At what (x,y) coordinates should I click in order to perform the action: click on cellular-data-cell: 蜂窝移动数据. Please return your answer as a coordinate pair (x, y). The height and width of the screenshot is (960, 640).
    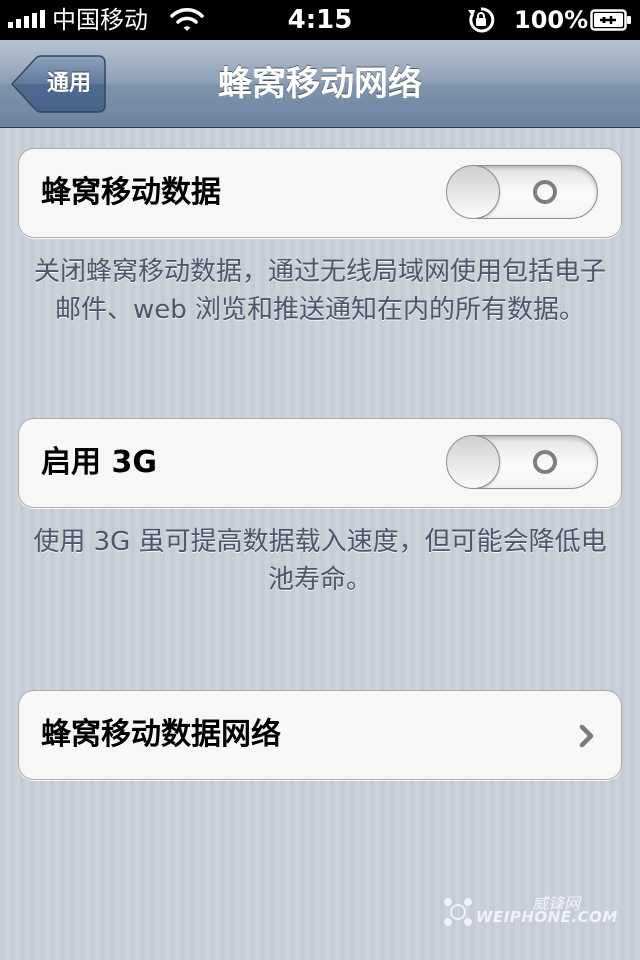
    Looking at the image, I should click on (320, 193).